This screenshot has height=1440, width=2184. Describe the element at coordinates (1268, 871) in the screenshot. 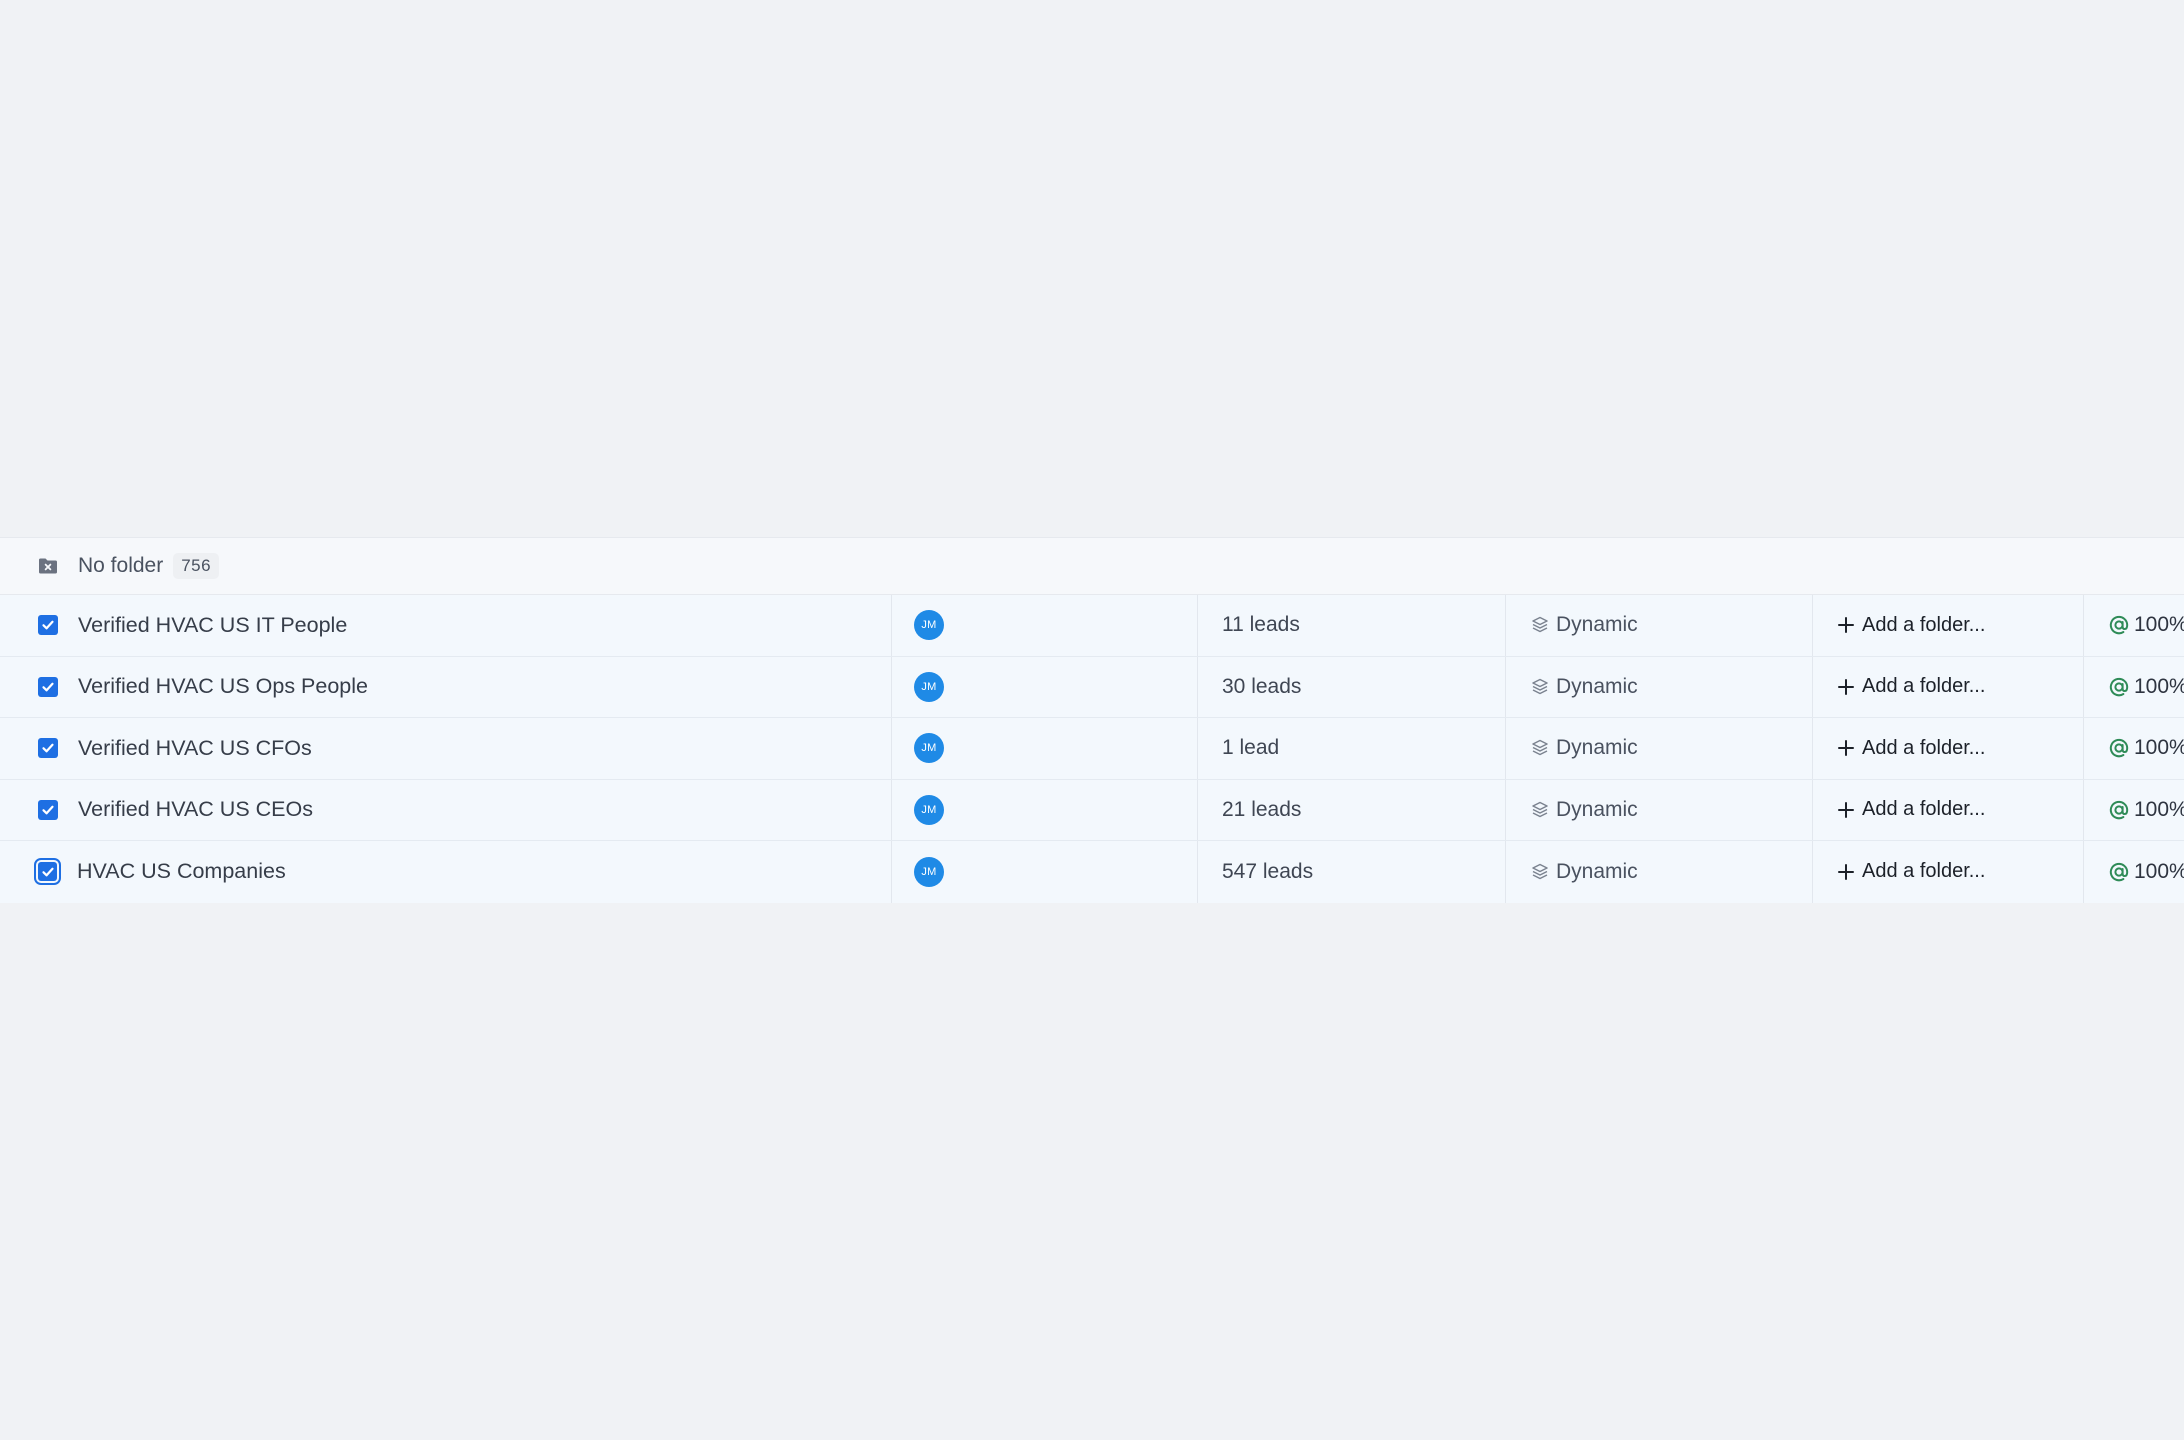

I see `leads-count: 547 leads` at that location.